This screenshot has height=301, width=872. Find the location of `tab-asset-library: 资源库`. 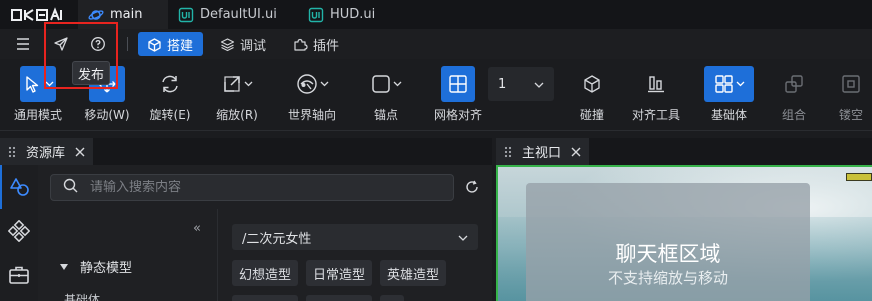

tab-asset-library: 资源库 is located at coordinates (47, 151).